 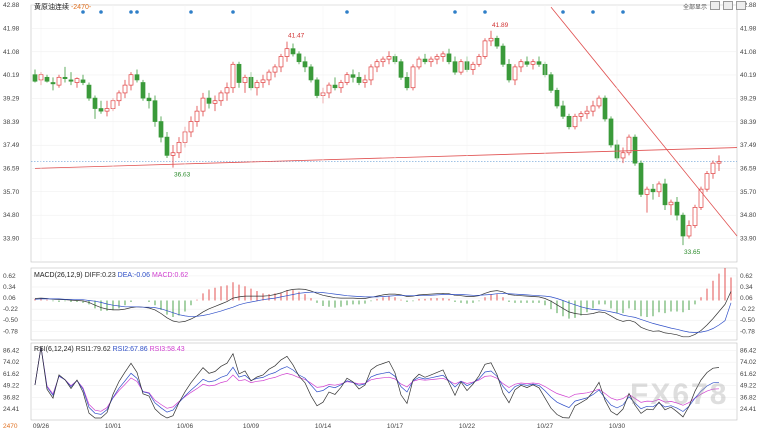 I want to click on macd-tick-left: -0.22, so click(x=10, y=309).